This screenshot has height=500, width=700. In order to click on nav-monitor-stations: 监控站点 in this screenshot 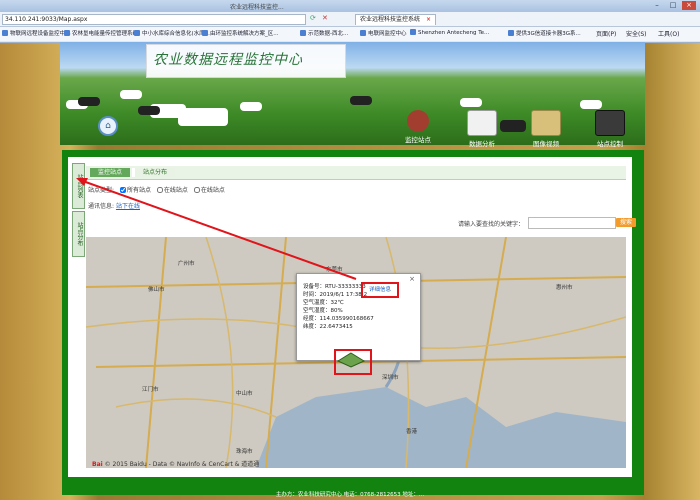, I will do `click(418, 127)`.